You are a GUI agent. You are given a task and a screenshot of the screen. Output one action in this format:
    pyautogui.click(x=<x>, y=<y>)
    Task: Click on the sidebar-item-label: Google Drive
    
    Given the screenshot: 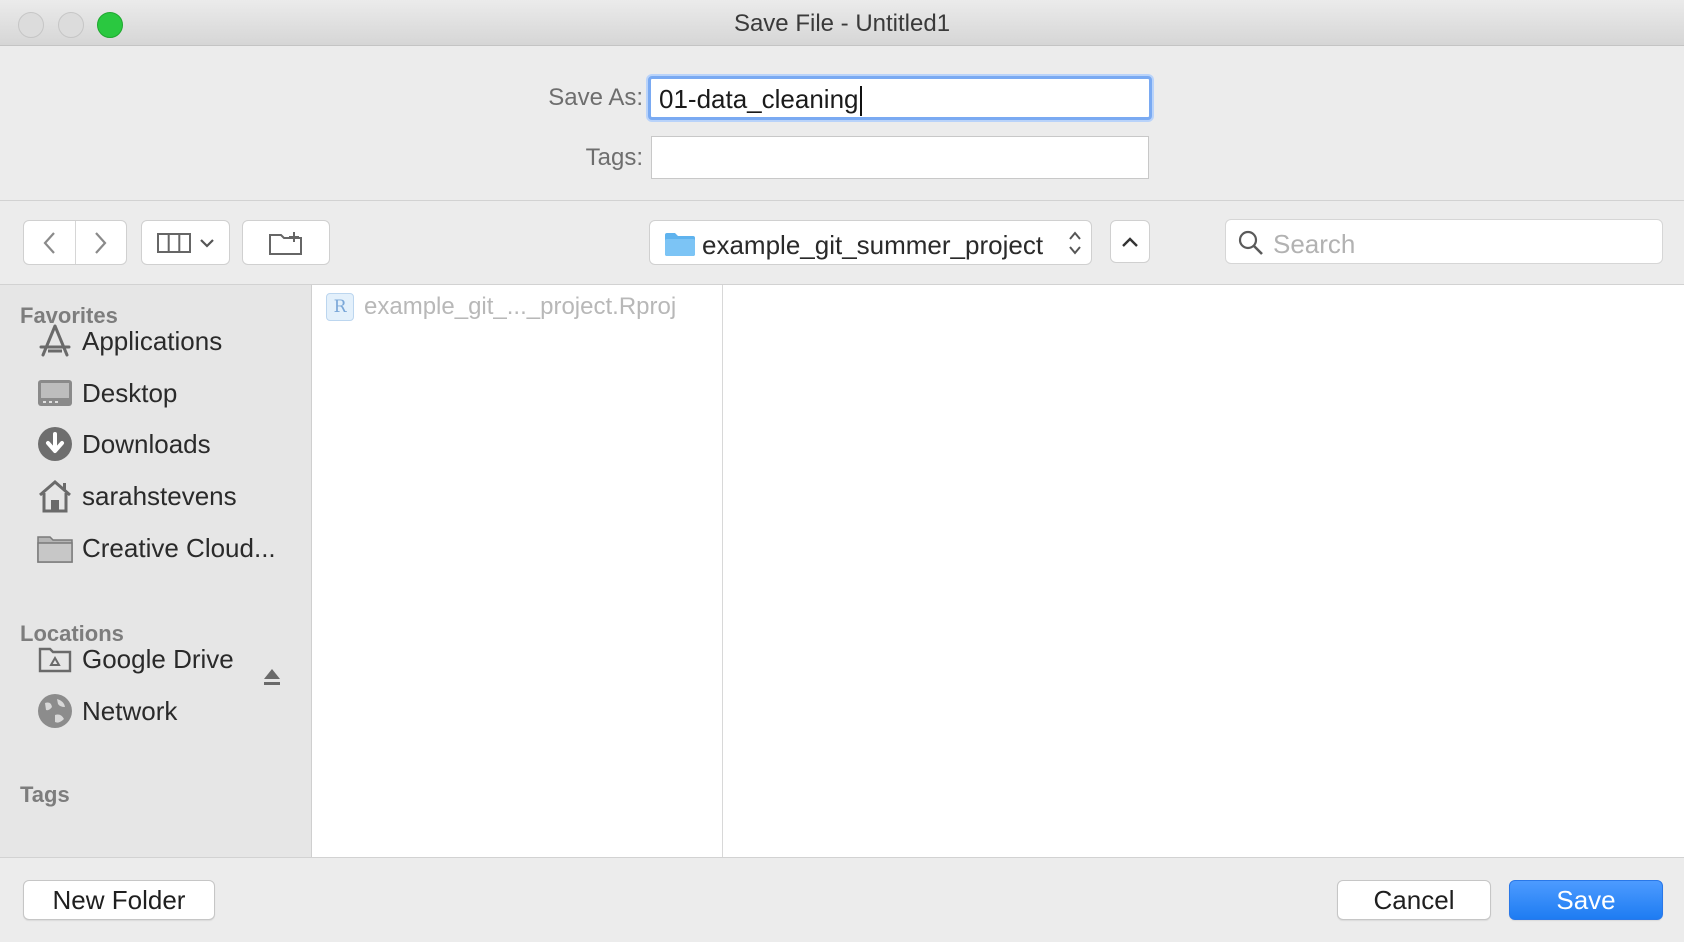 What is the action you would take?
    pyautogui.click(x=158, y=658)
    